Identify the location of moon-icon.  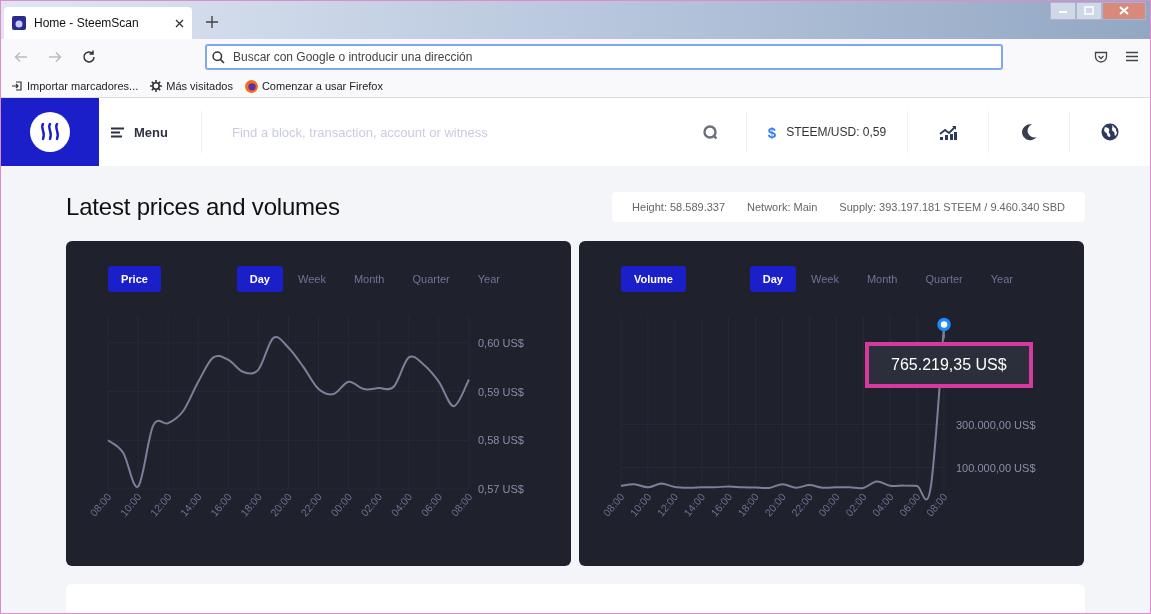
(1029, 132).